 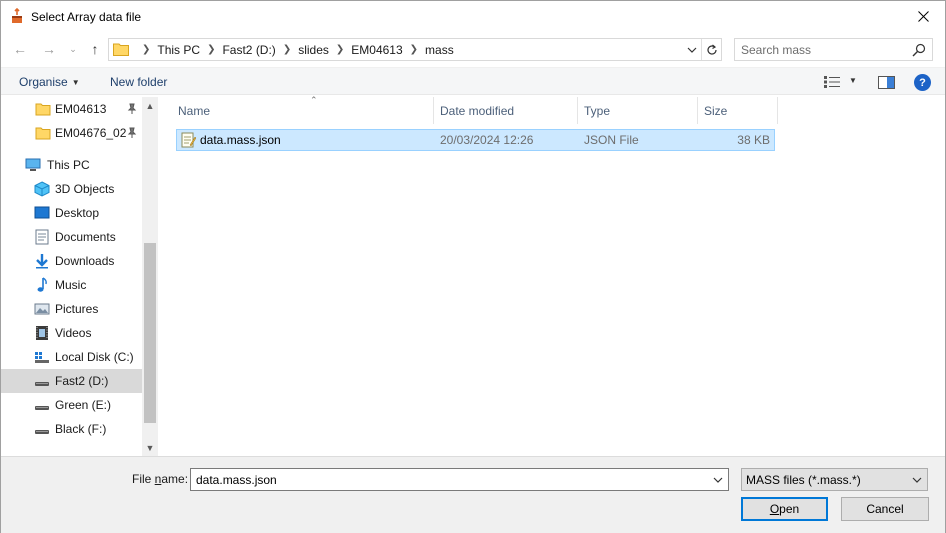 I want to click on sidebar-item-documents: Documents, so click(x=71, y=237).